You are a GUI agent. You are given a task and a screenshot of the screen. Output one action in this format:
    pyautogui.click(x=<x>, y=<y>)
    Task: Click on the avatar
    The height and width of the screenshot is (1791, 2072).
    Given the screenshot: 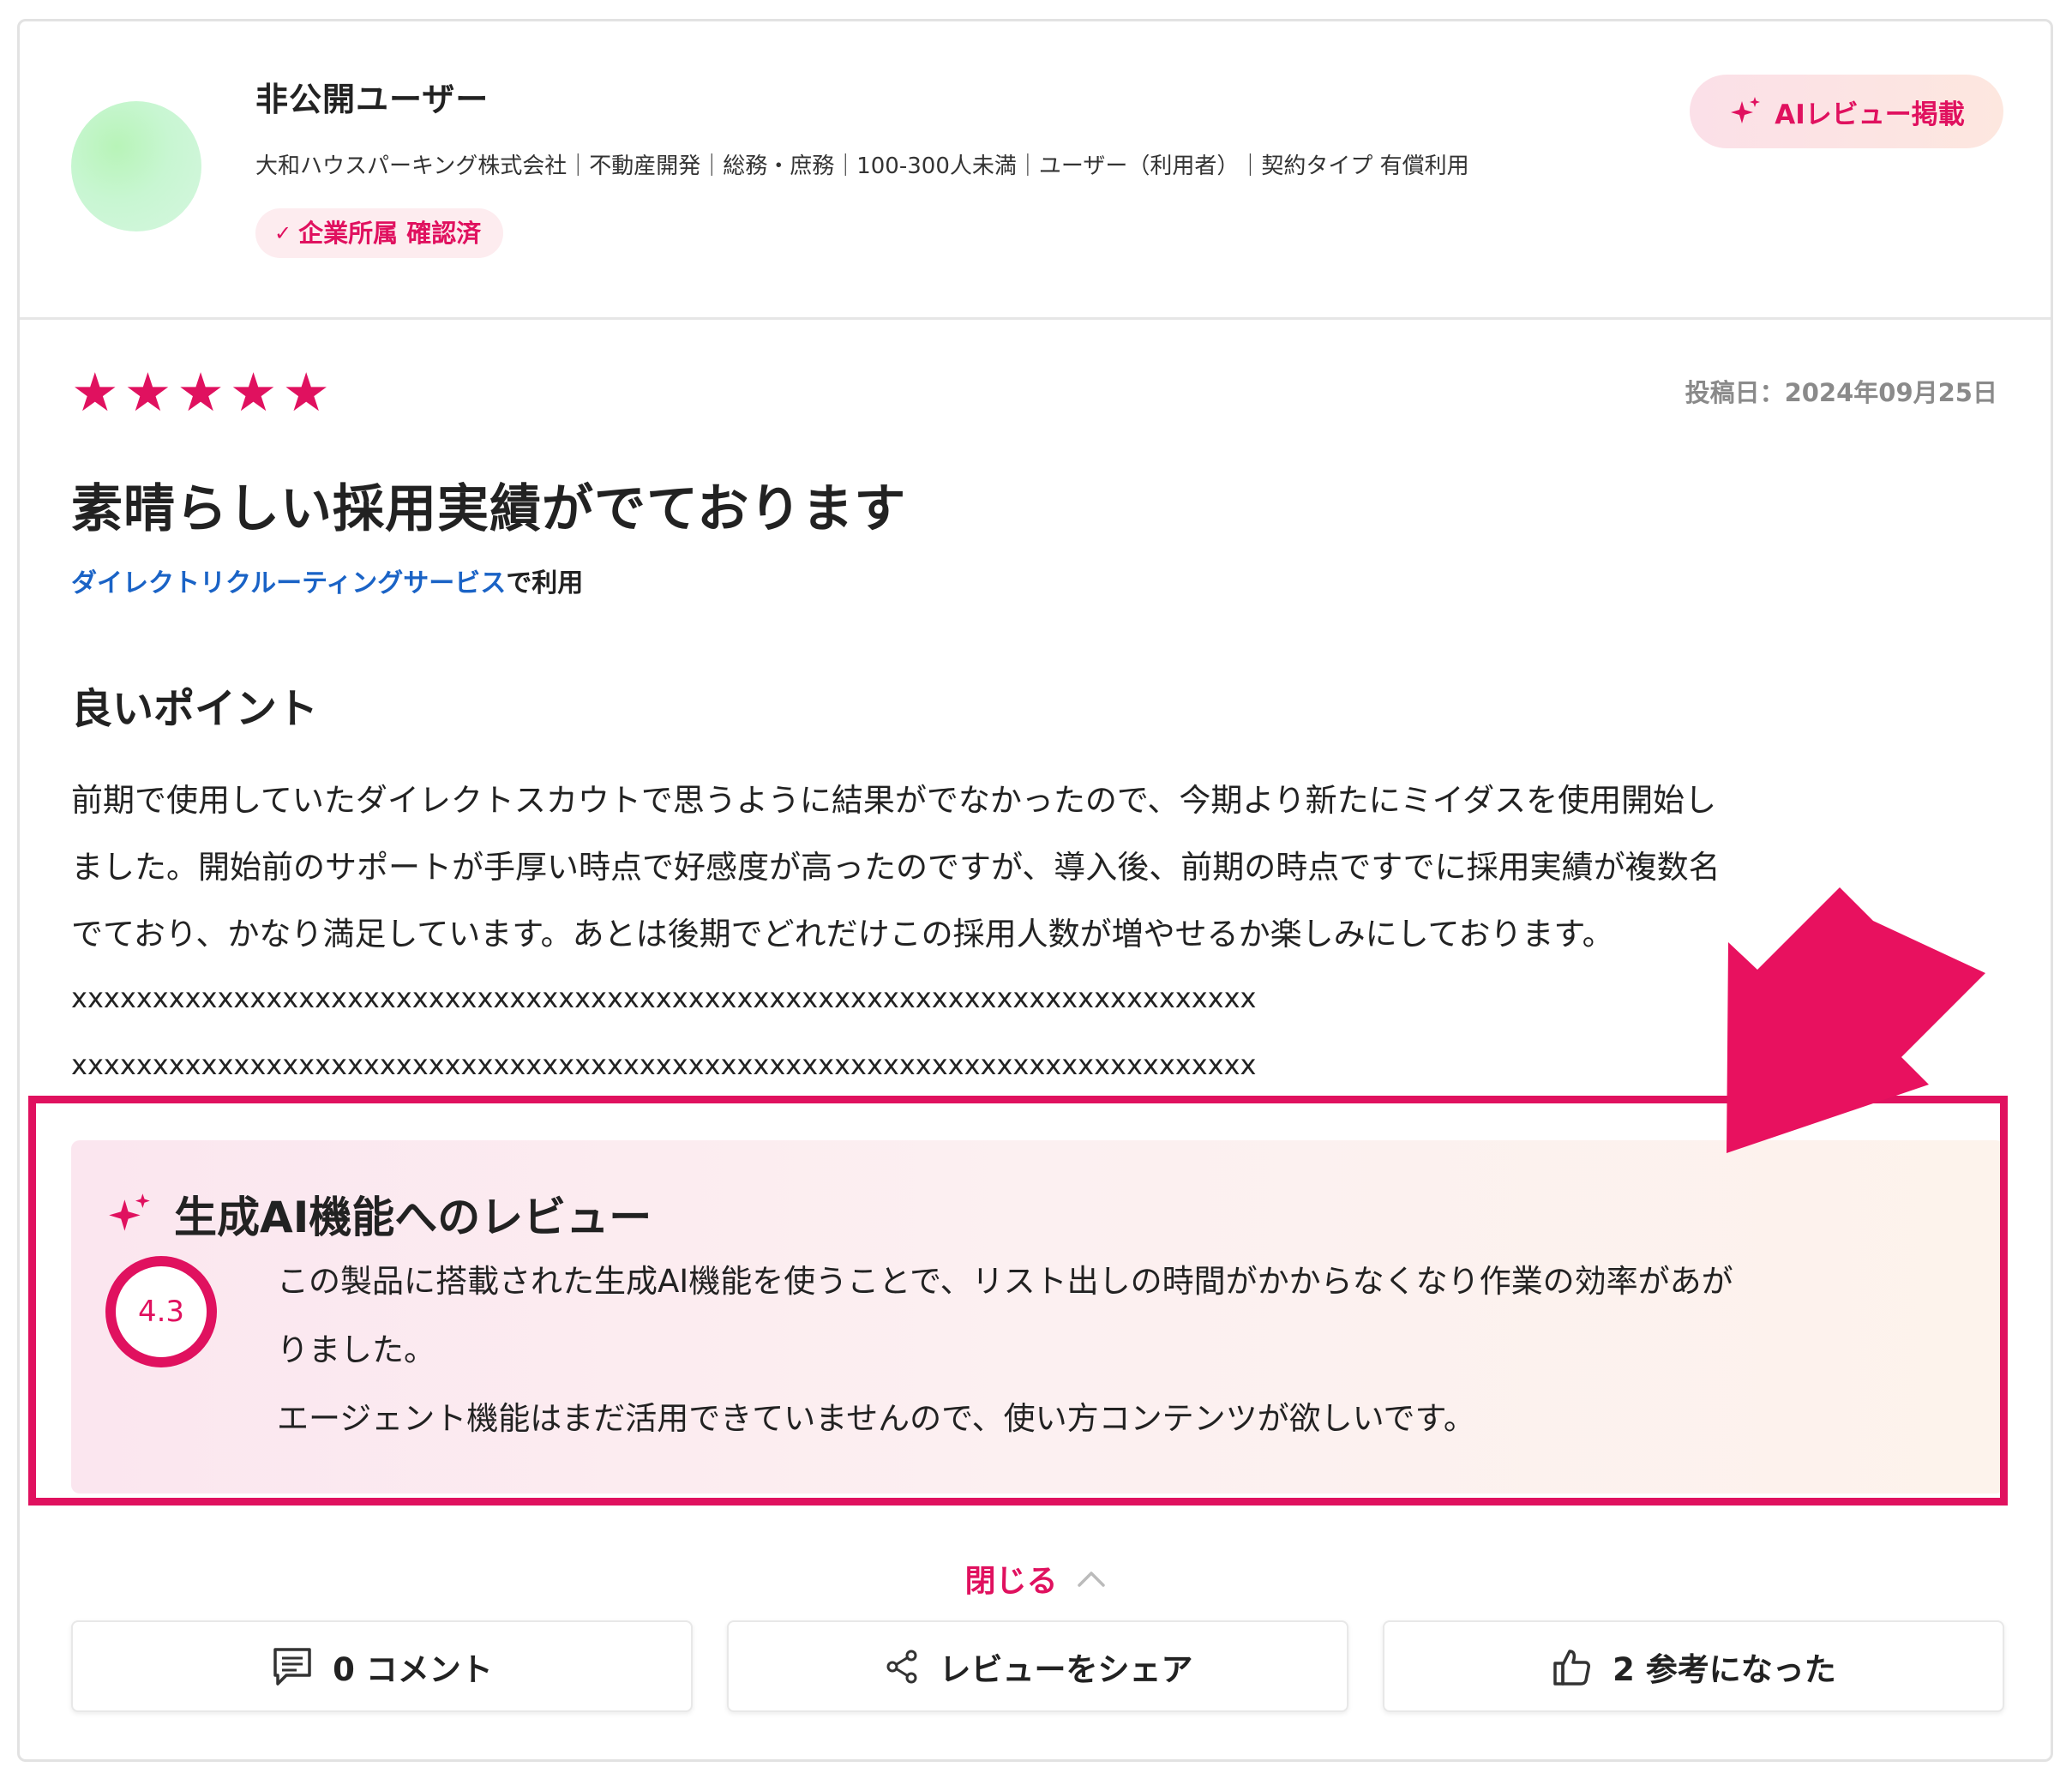 What is the action you would take?
    pyautogui.click(x=136, y=166)
    